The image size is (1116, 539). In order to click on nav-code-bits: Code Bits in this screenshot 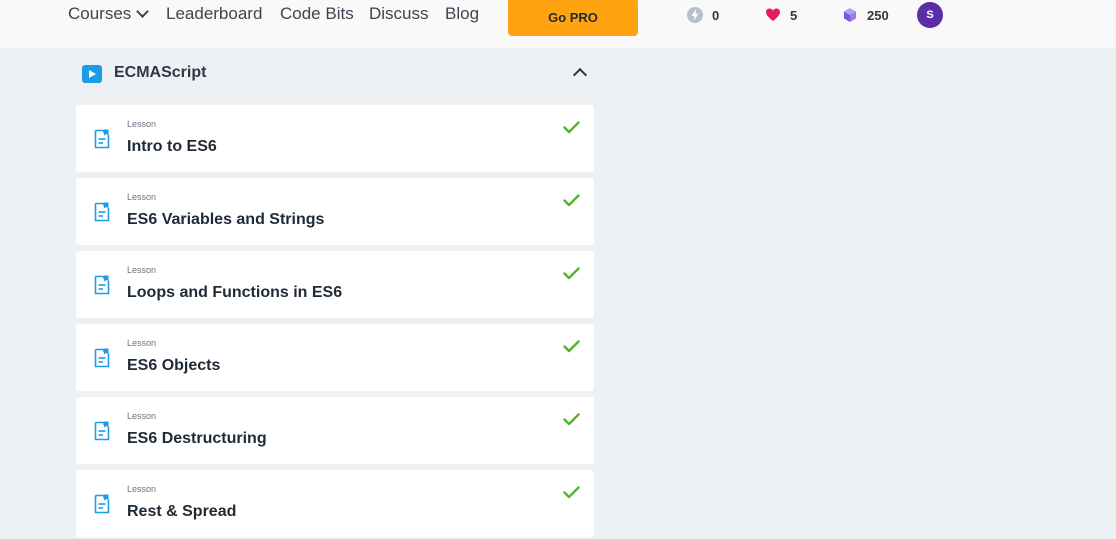, I will do `click(317, 14)`.